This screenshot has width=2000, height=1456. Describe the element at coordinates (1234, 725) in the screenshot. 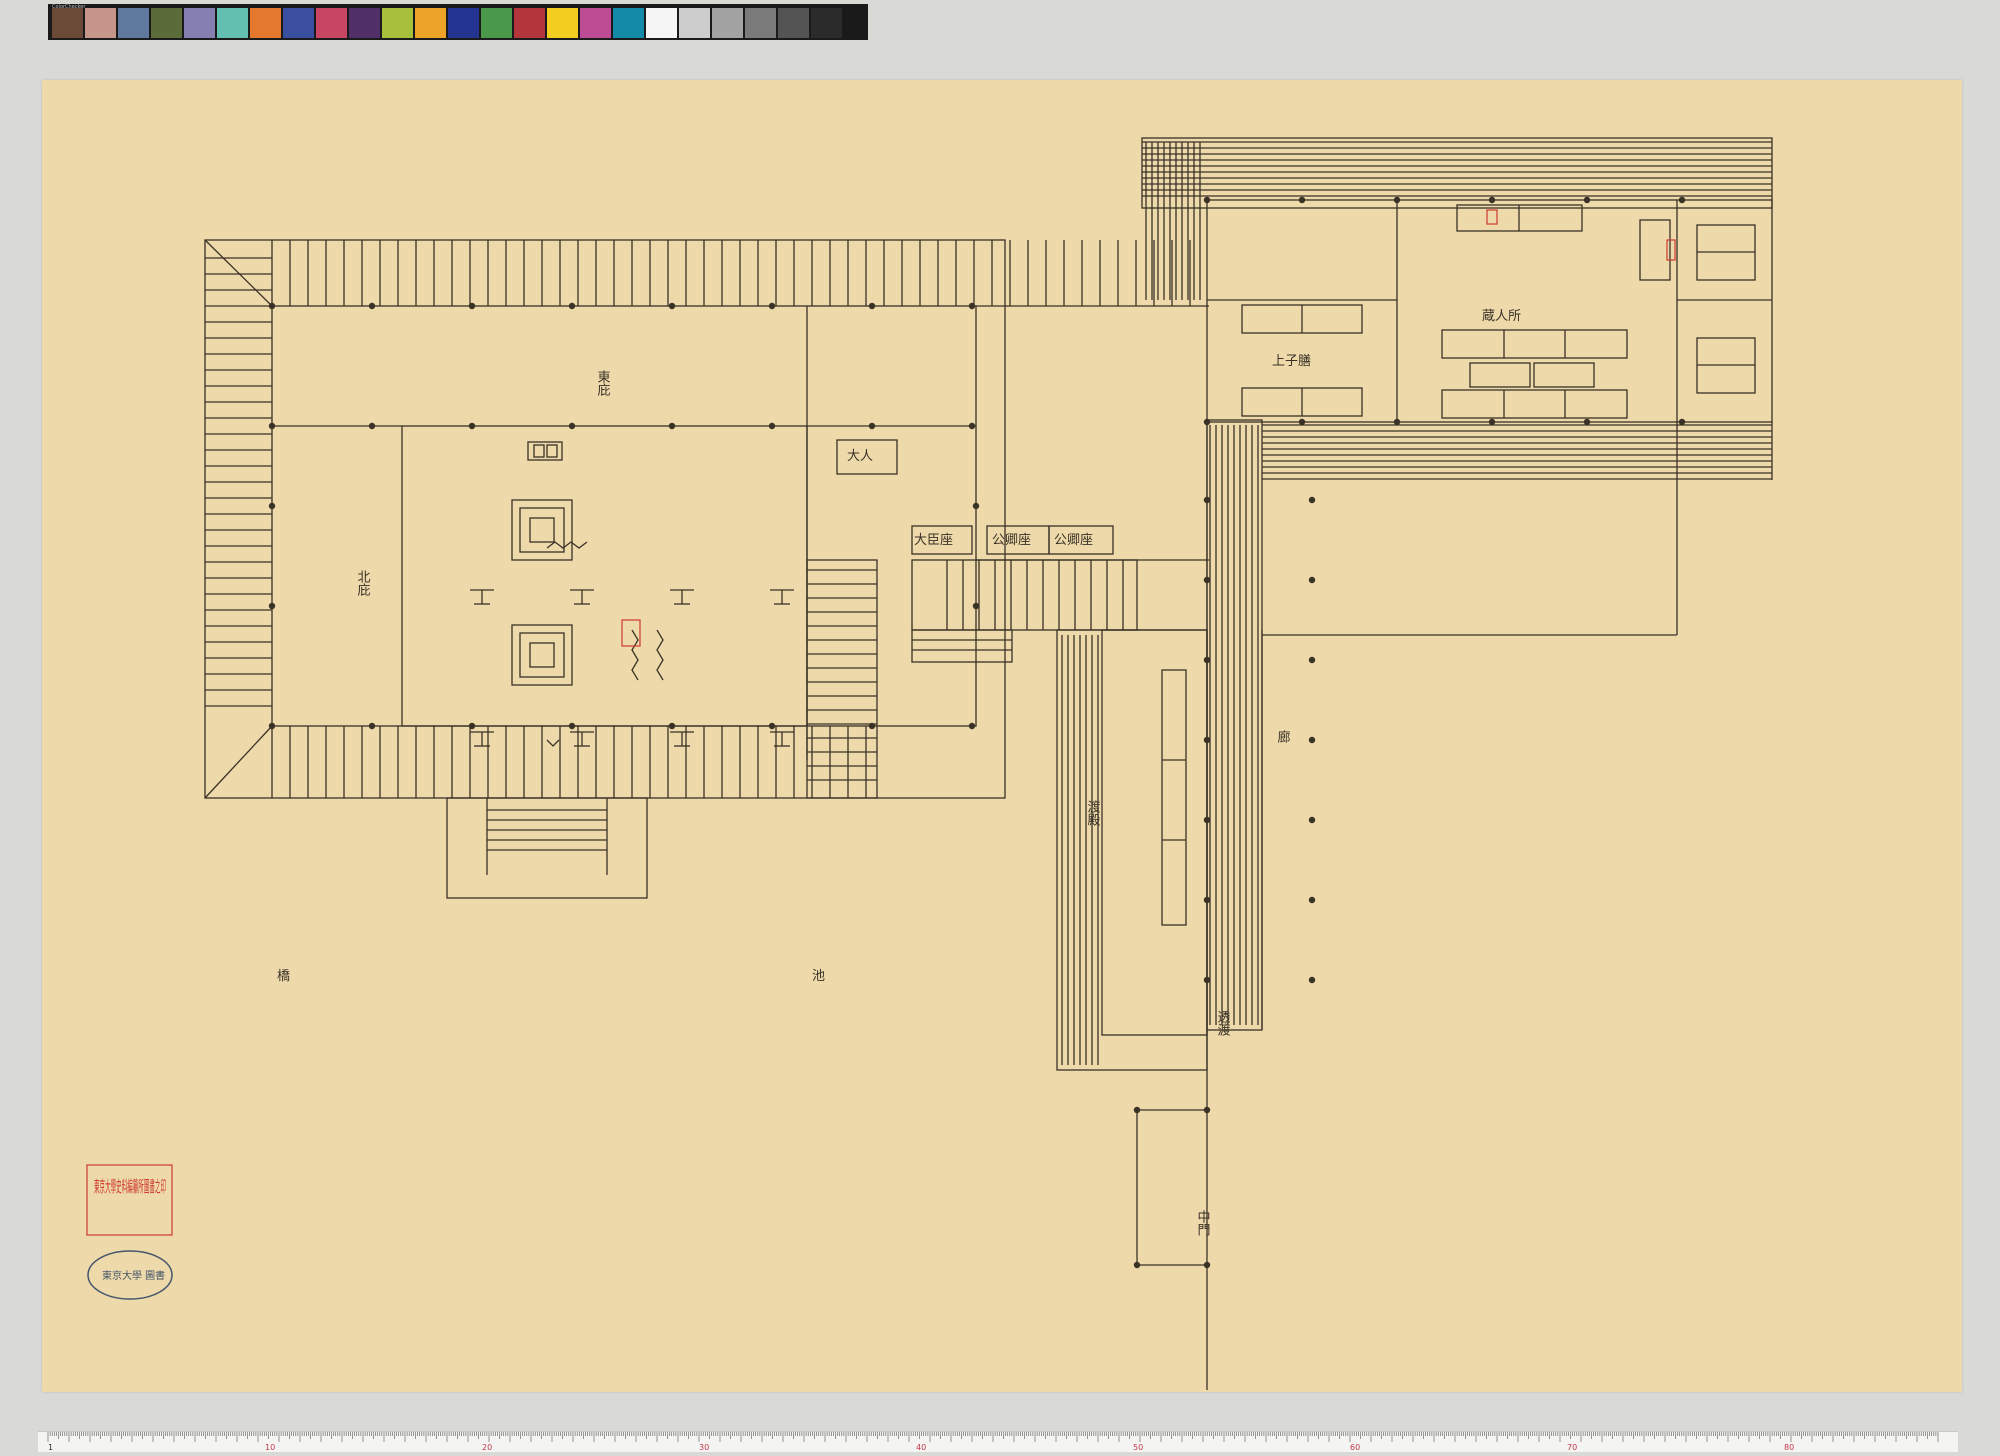

I see `vertical-corridor-stripes` at that location.